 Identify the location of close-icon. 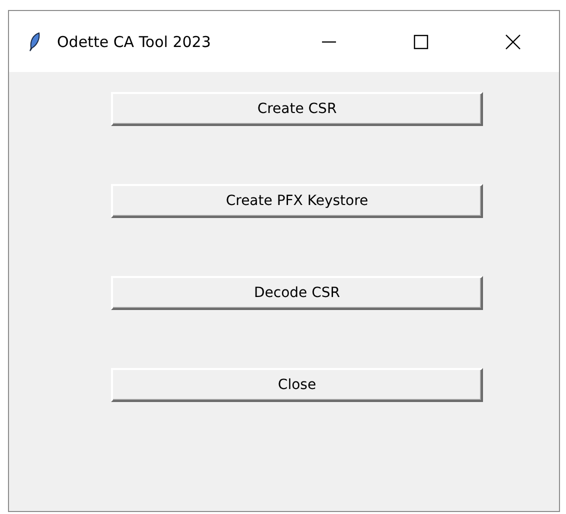
(513, 42).